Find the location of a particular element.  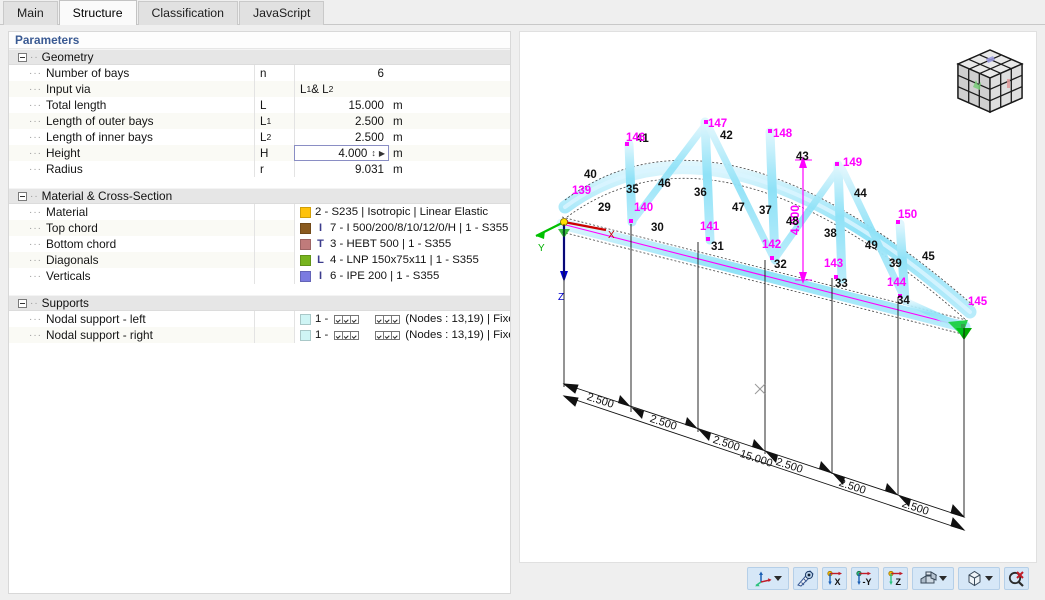

row-label-cell: ··· Number of bays is located at coordinates (131, 73).